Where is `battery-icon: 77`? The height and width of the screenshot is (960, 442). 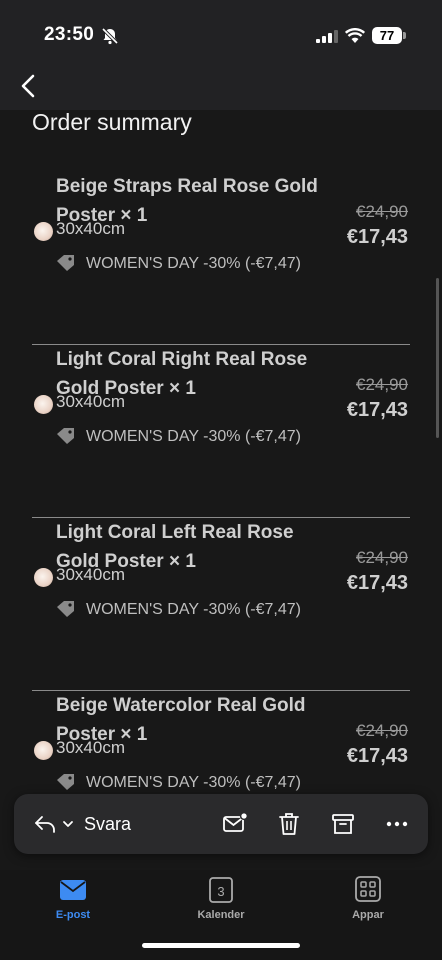
battery-icon: 77 is located at coordinates (387, 35).